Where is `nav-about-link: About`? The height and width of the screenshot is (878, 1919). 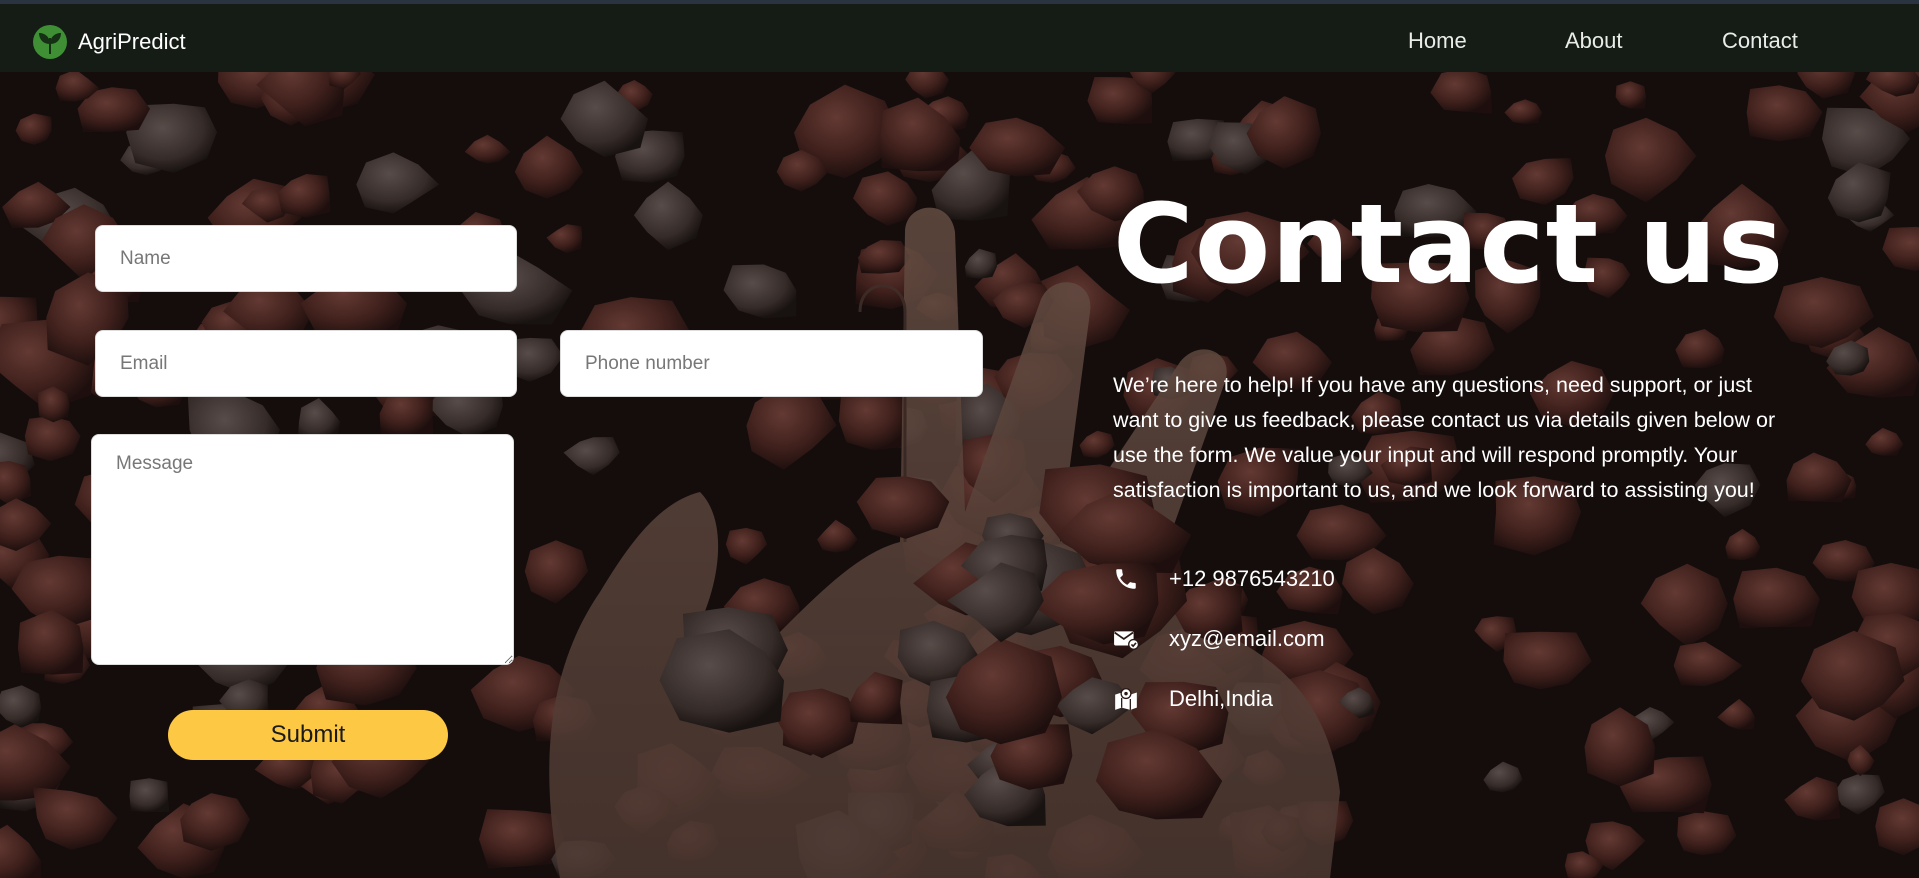
nav-about-link: About is located at coordinates (1594, 41).